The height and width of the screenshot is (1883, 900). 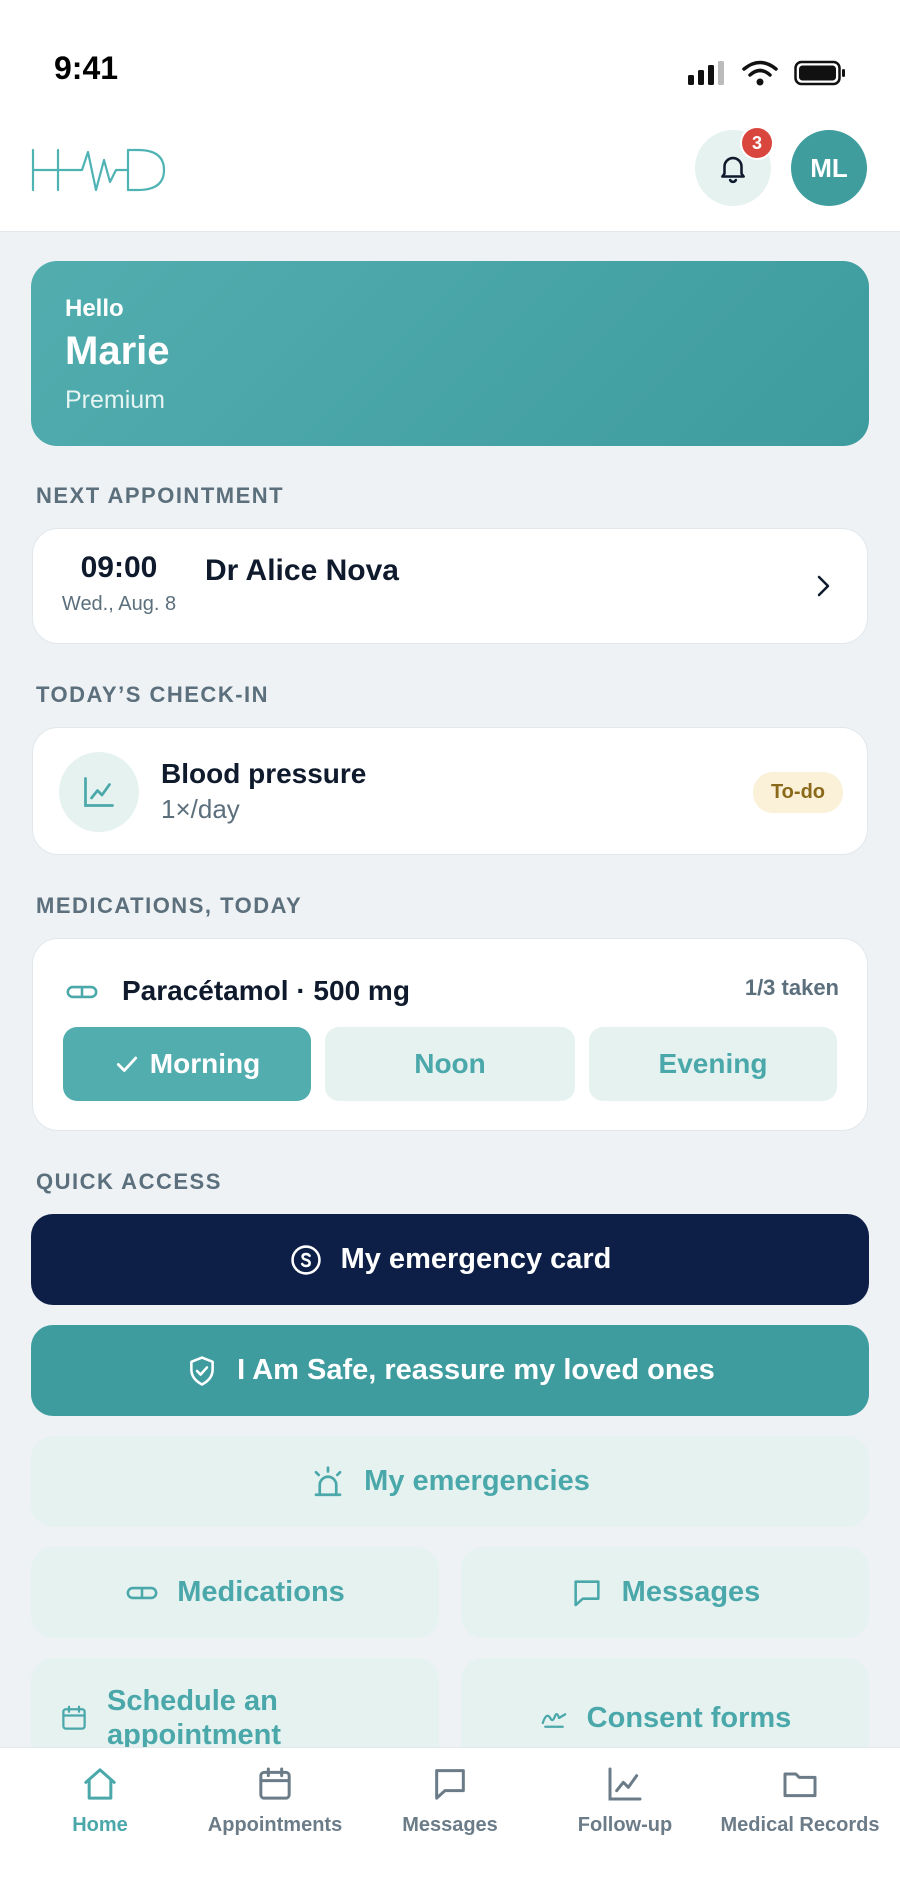 I want to click on checkin-card: Blood pressure 1×/day To-do, so click(x=450, y=791).